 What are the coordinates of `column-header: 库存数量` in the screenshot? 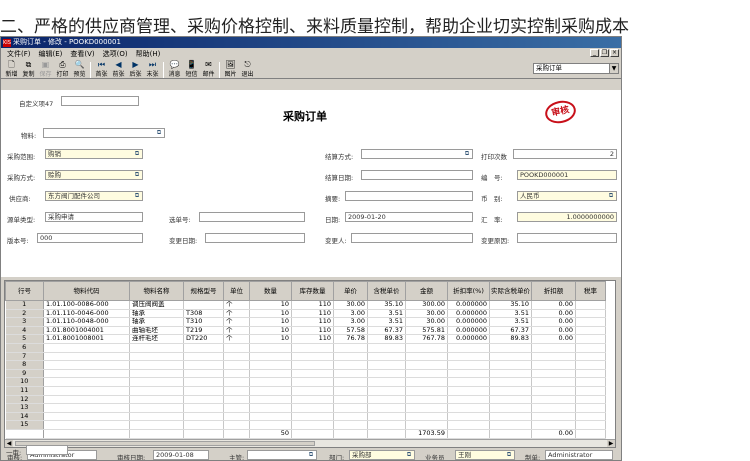 It's located at (312, 291).